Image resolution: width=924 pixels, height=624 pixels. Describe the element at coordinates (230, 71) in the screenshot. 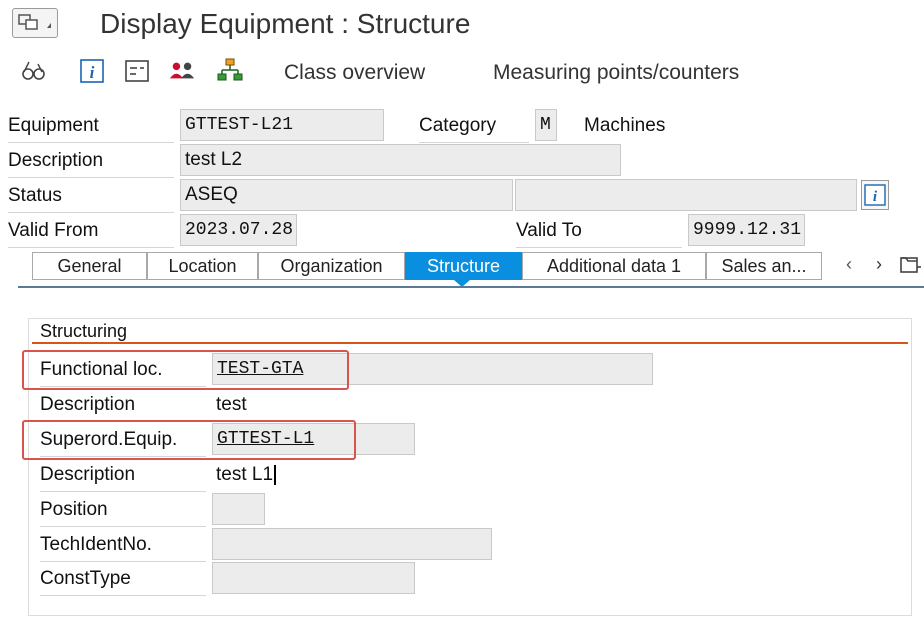

I see `hierarchy-icon` at that location.